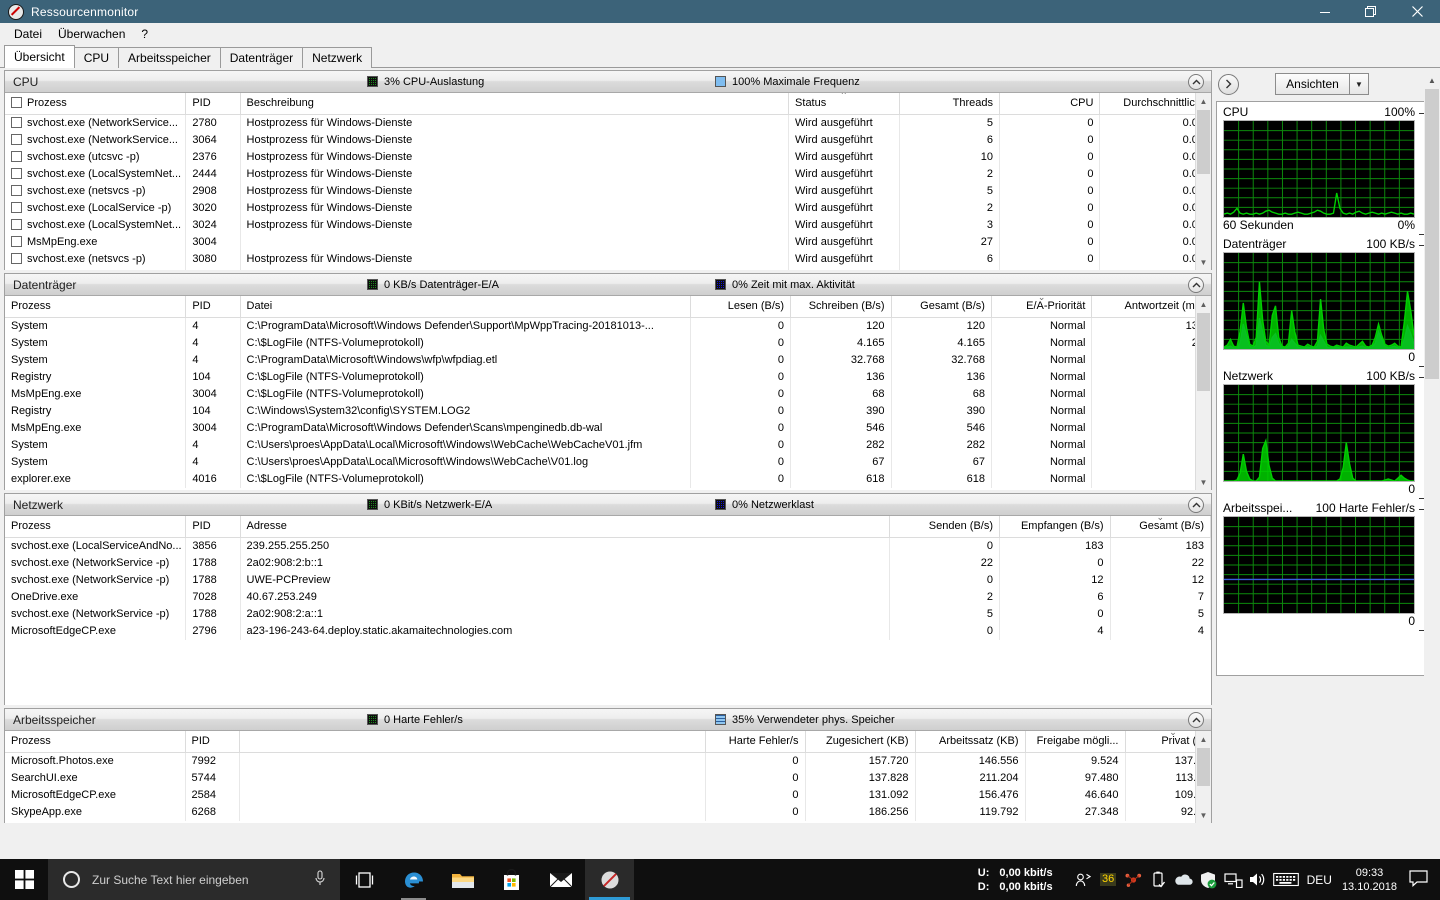  What do you see at coordinates (1042, 307) in the screenshot?
I see `disk-col-prioritaet: ⌄ E/A-Priorität` at bounding box center [1042, 307].